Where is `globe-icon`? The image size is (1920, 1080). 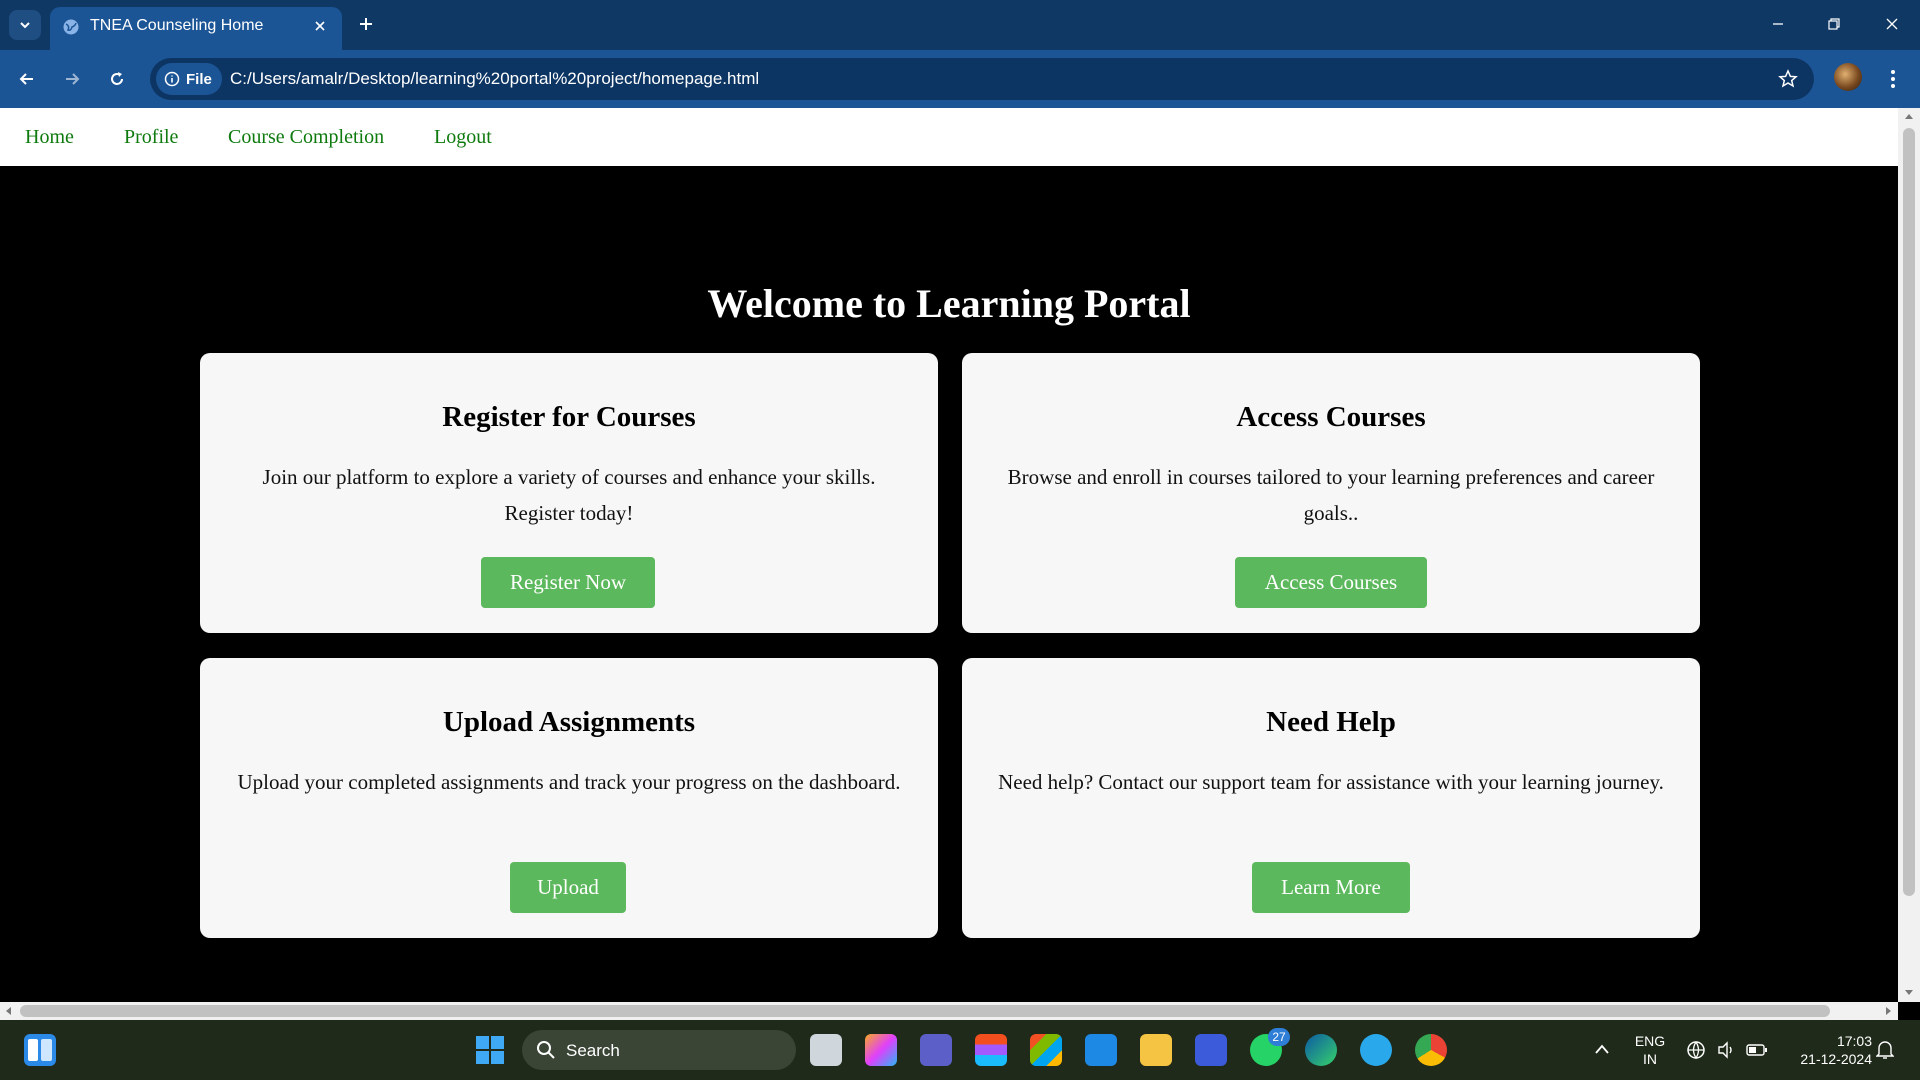
globe-icon is located at coordinates (71, 27).